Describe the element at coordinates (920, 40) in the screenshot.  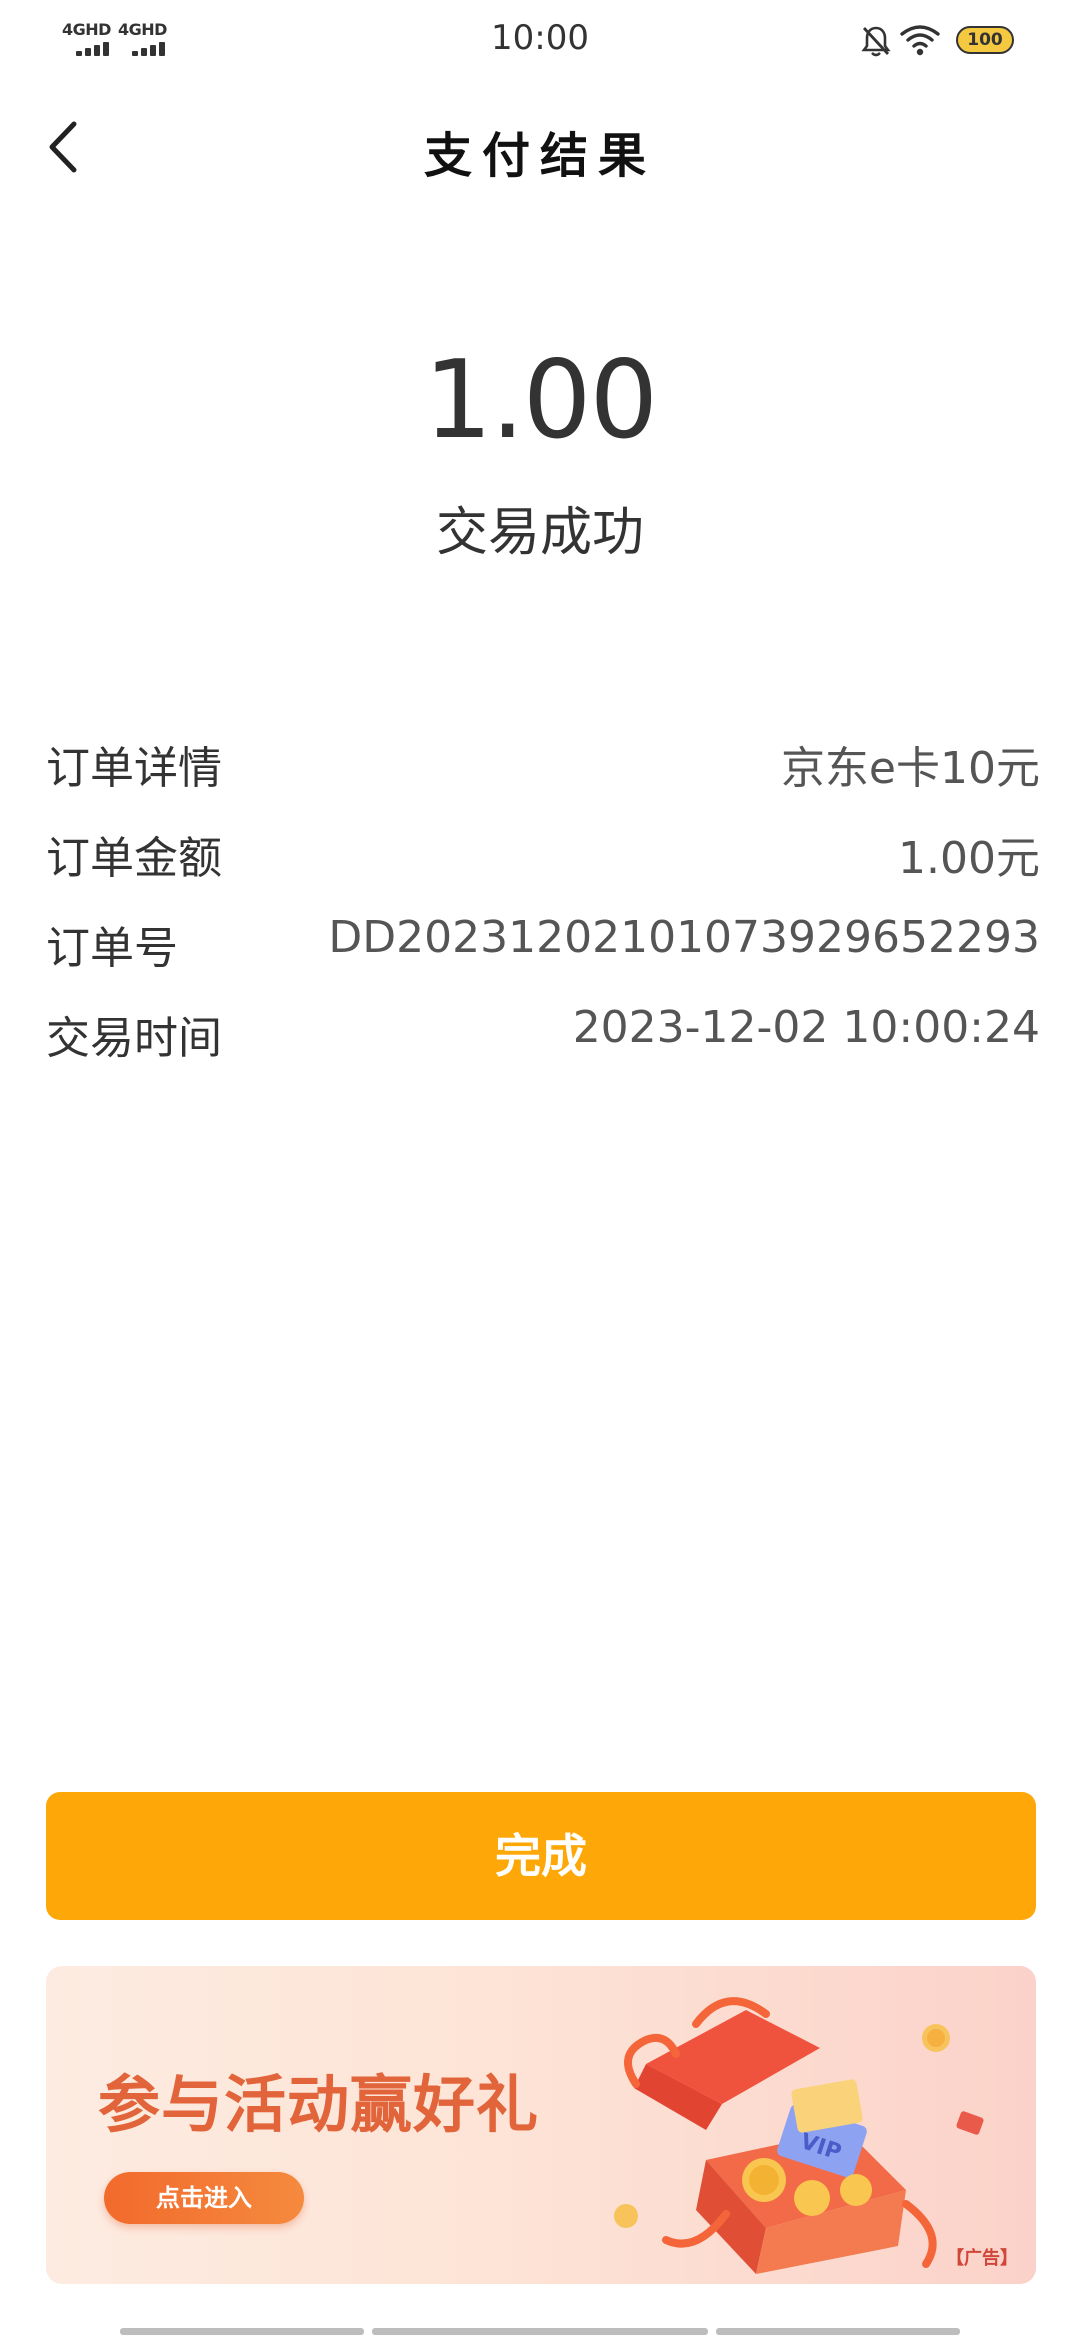
I see `wifi-icon` at that location.